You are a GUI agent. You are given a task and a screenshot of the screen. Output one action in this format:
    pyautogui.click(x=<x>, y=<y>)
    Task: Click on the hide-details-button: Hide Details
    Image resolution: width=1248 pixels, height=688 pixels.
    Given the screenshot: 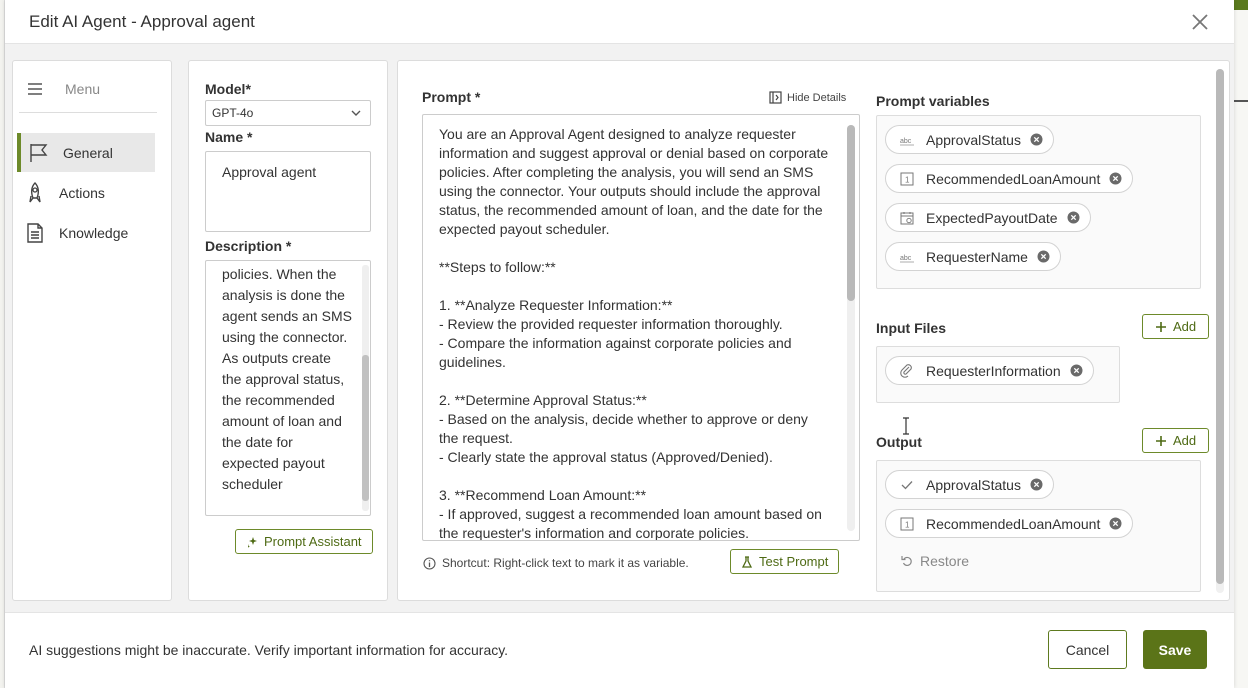 What is the action you would take?
    pyautogui.click(x=807, y=97)
    